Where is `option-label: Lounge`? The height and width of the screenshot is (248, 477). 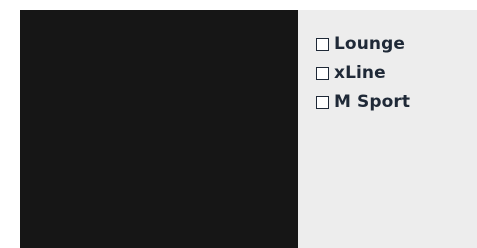 option-label: Lounge is located at coordinates (370, 44).